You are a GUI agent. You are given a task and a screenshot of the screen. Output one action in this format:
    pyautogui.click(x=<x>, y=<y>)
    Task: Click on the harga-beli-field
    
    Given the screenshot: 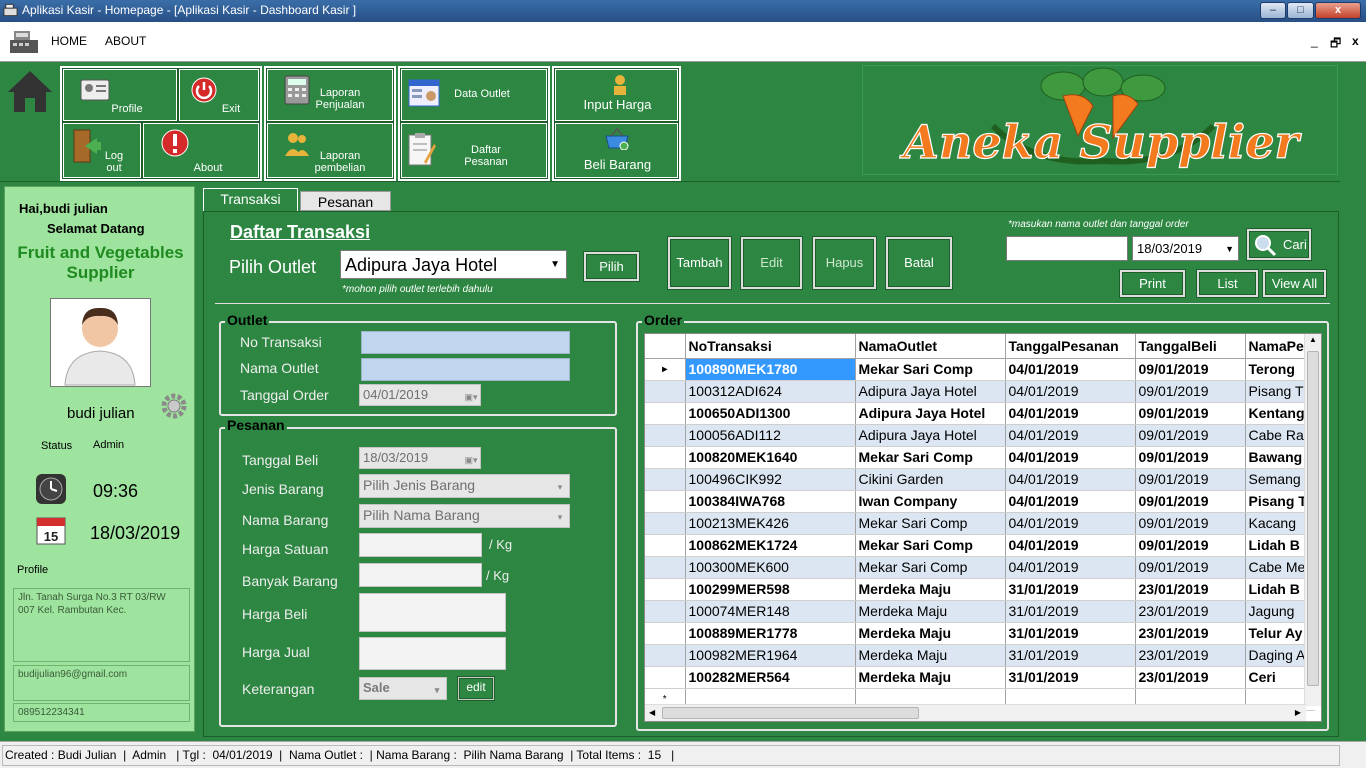 What is the action you would take?
    pyautogui.click(x=432, y=612)
    